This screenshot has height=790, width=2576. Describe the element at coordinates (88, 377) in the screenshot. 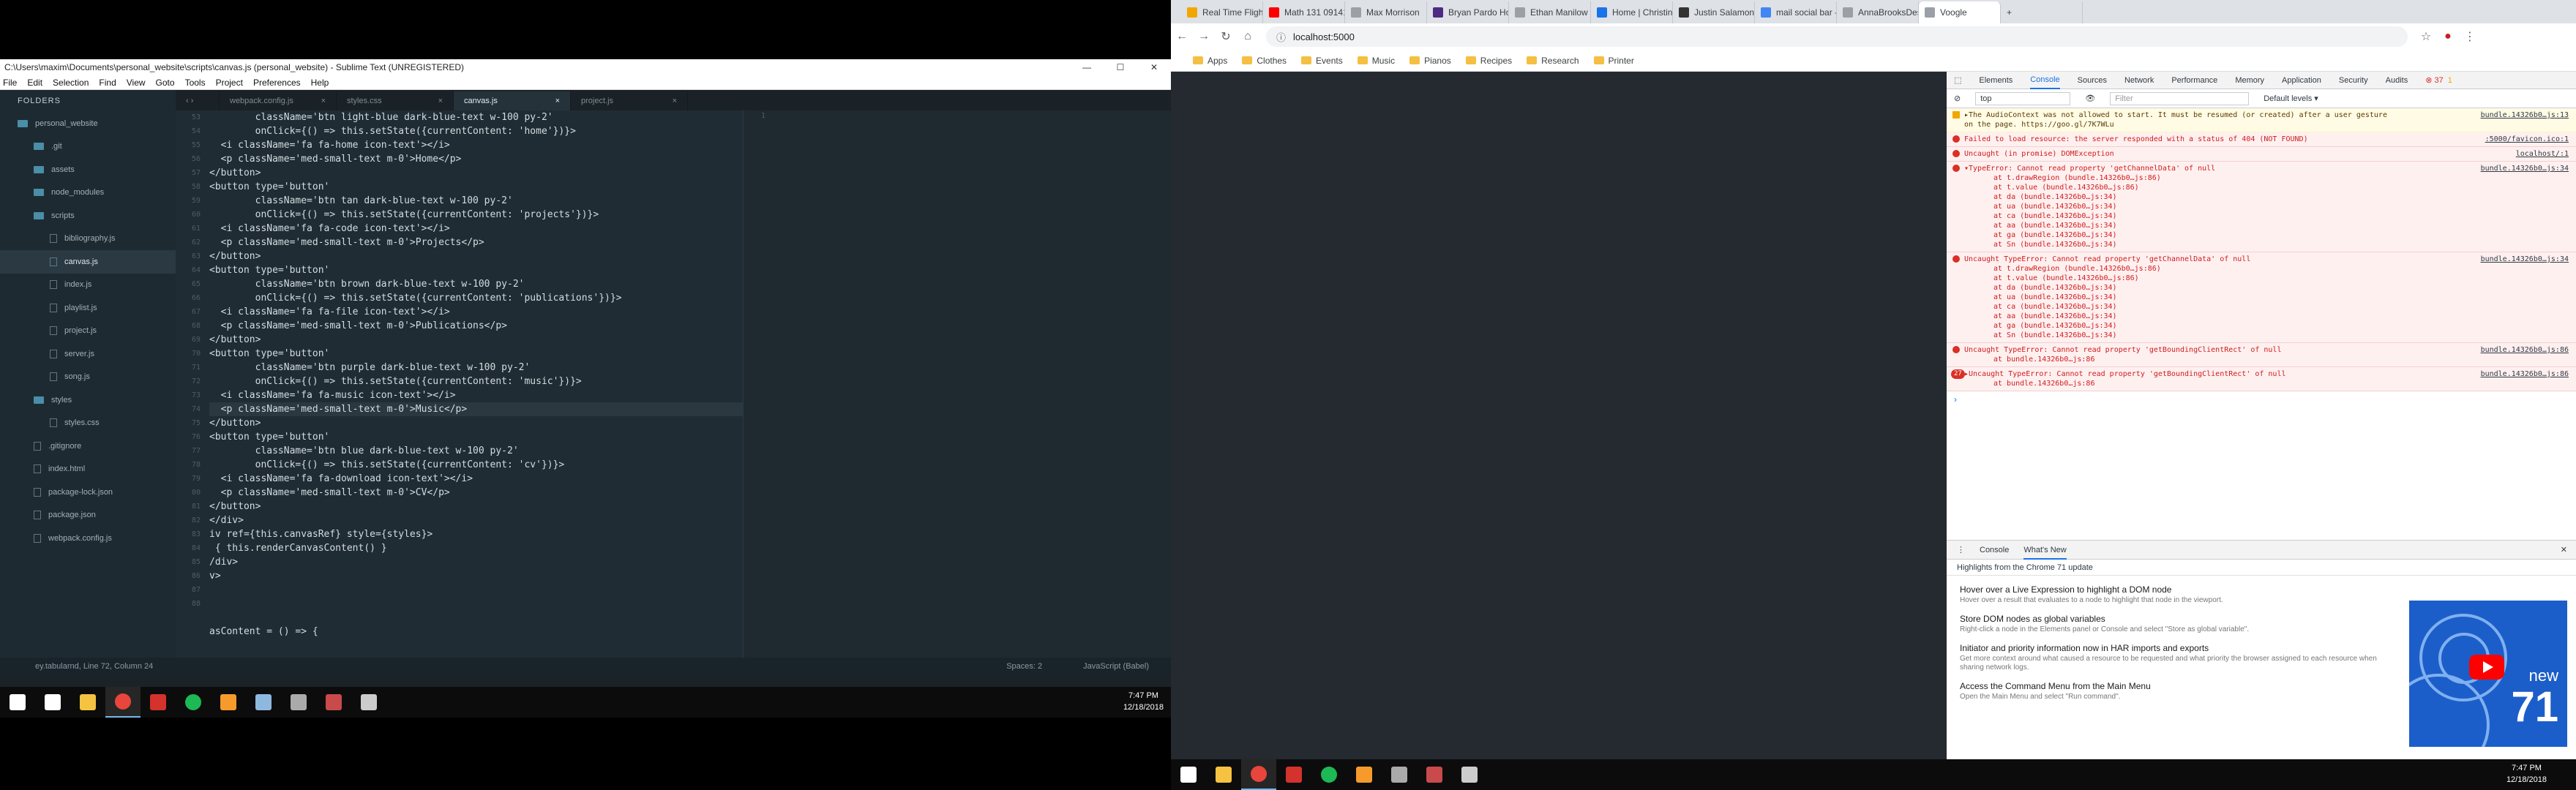

I see `sidebar-item: song.js` at that location.